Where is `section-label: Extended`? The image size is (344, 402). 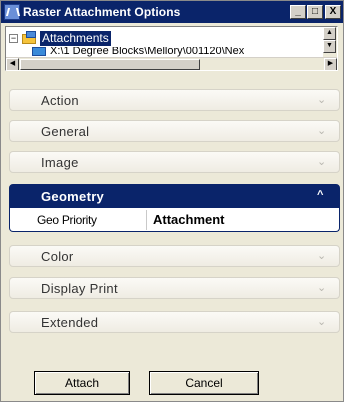 section-label: Extended is located at coordinates (70, 322).